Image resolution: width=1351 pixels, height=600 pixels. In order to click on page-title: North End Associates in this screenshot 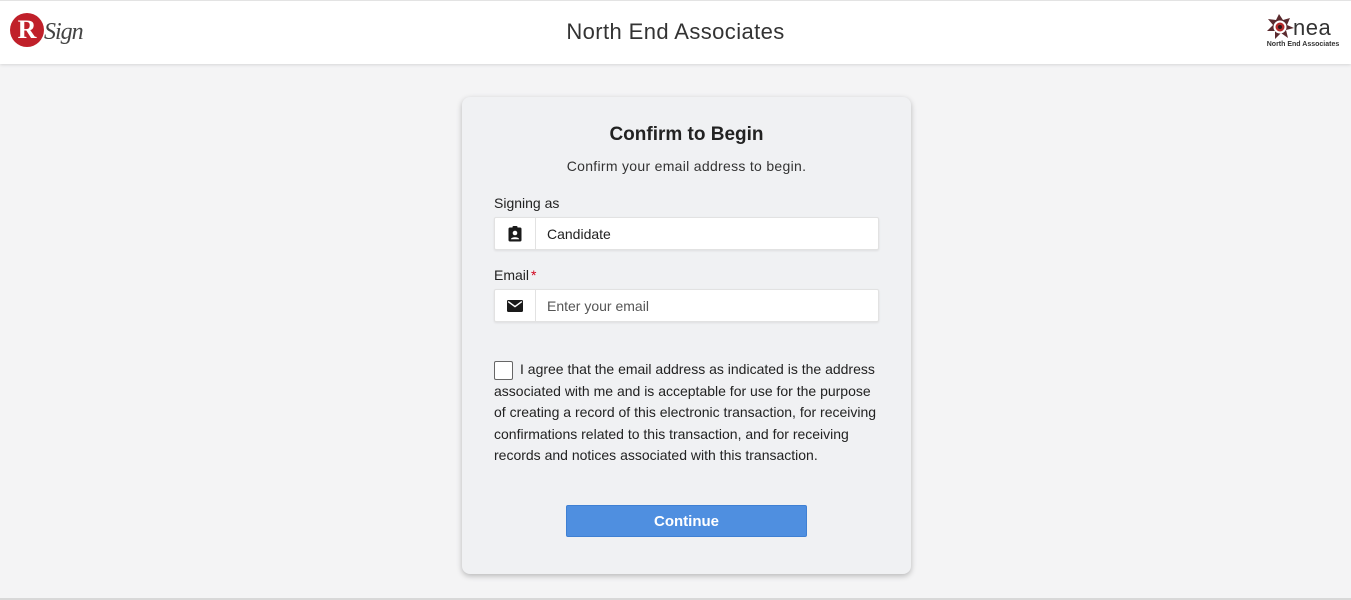, I will do `click(675, 31)`.